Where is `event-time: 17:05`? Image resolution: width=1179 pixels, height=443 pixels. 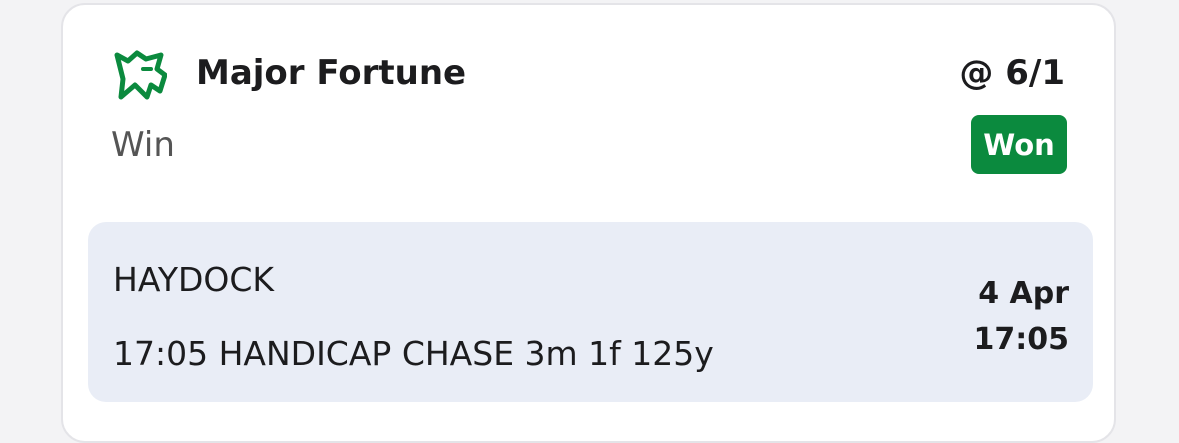
event-time: 17:05 is located at coordinates (1021, 339).